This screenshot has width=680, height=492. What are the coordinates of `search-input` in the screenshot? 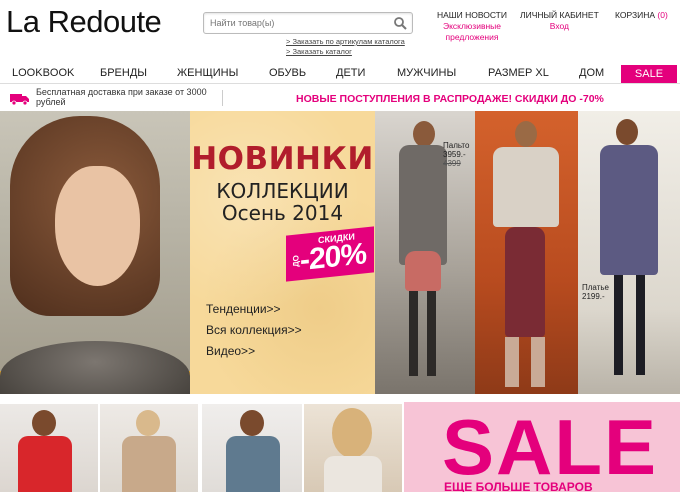 It's located at (294, 23).